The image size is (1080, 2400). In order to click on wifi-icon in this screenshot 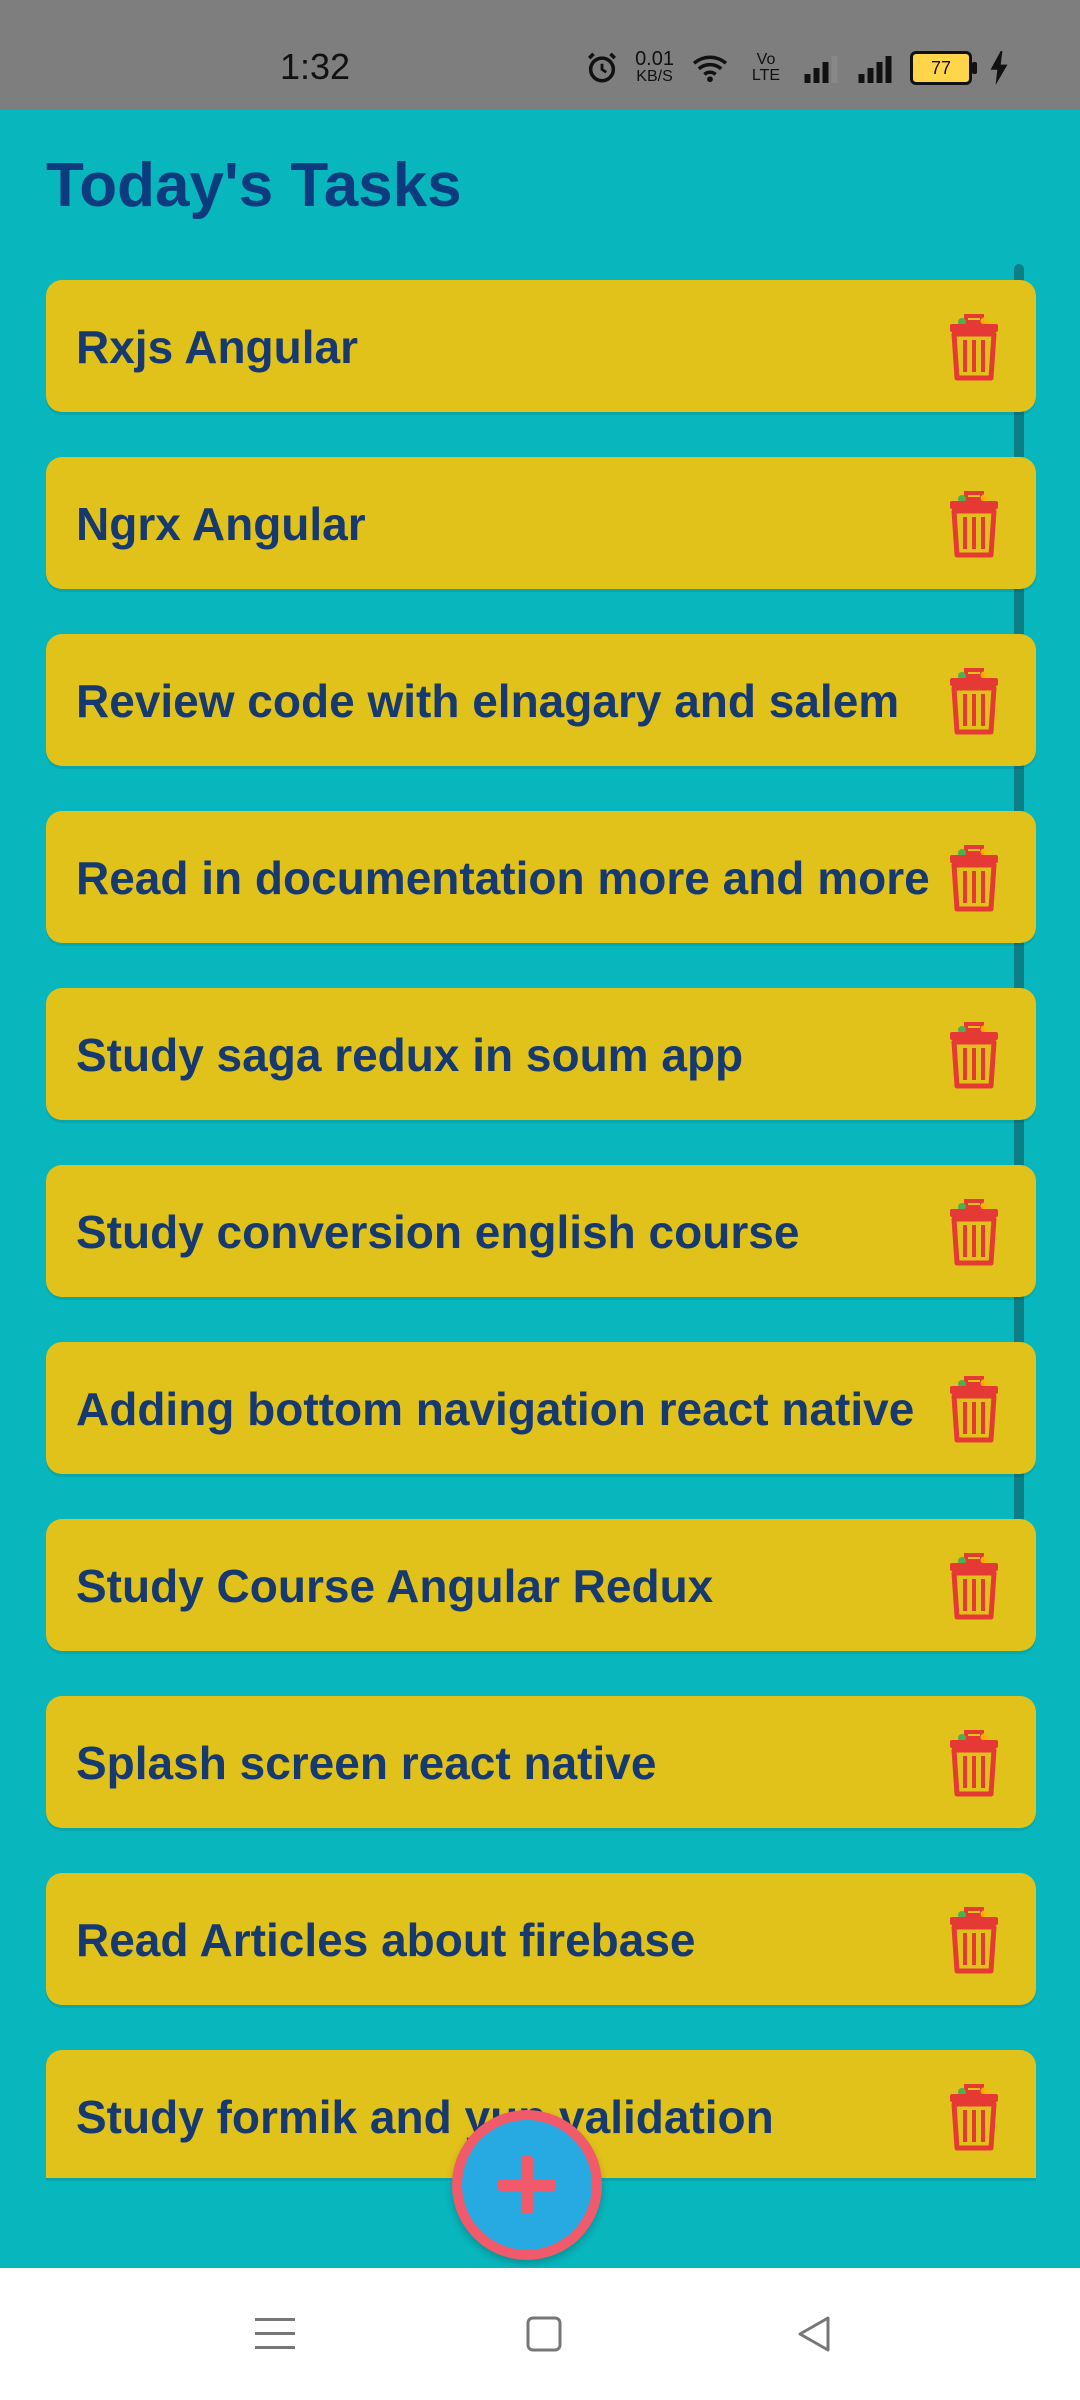, I will do `click(710, 68)`.